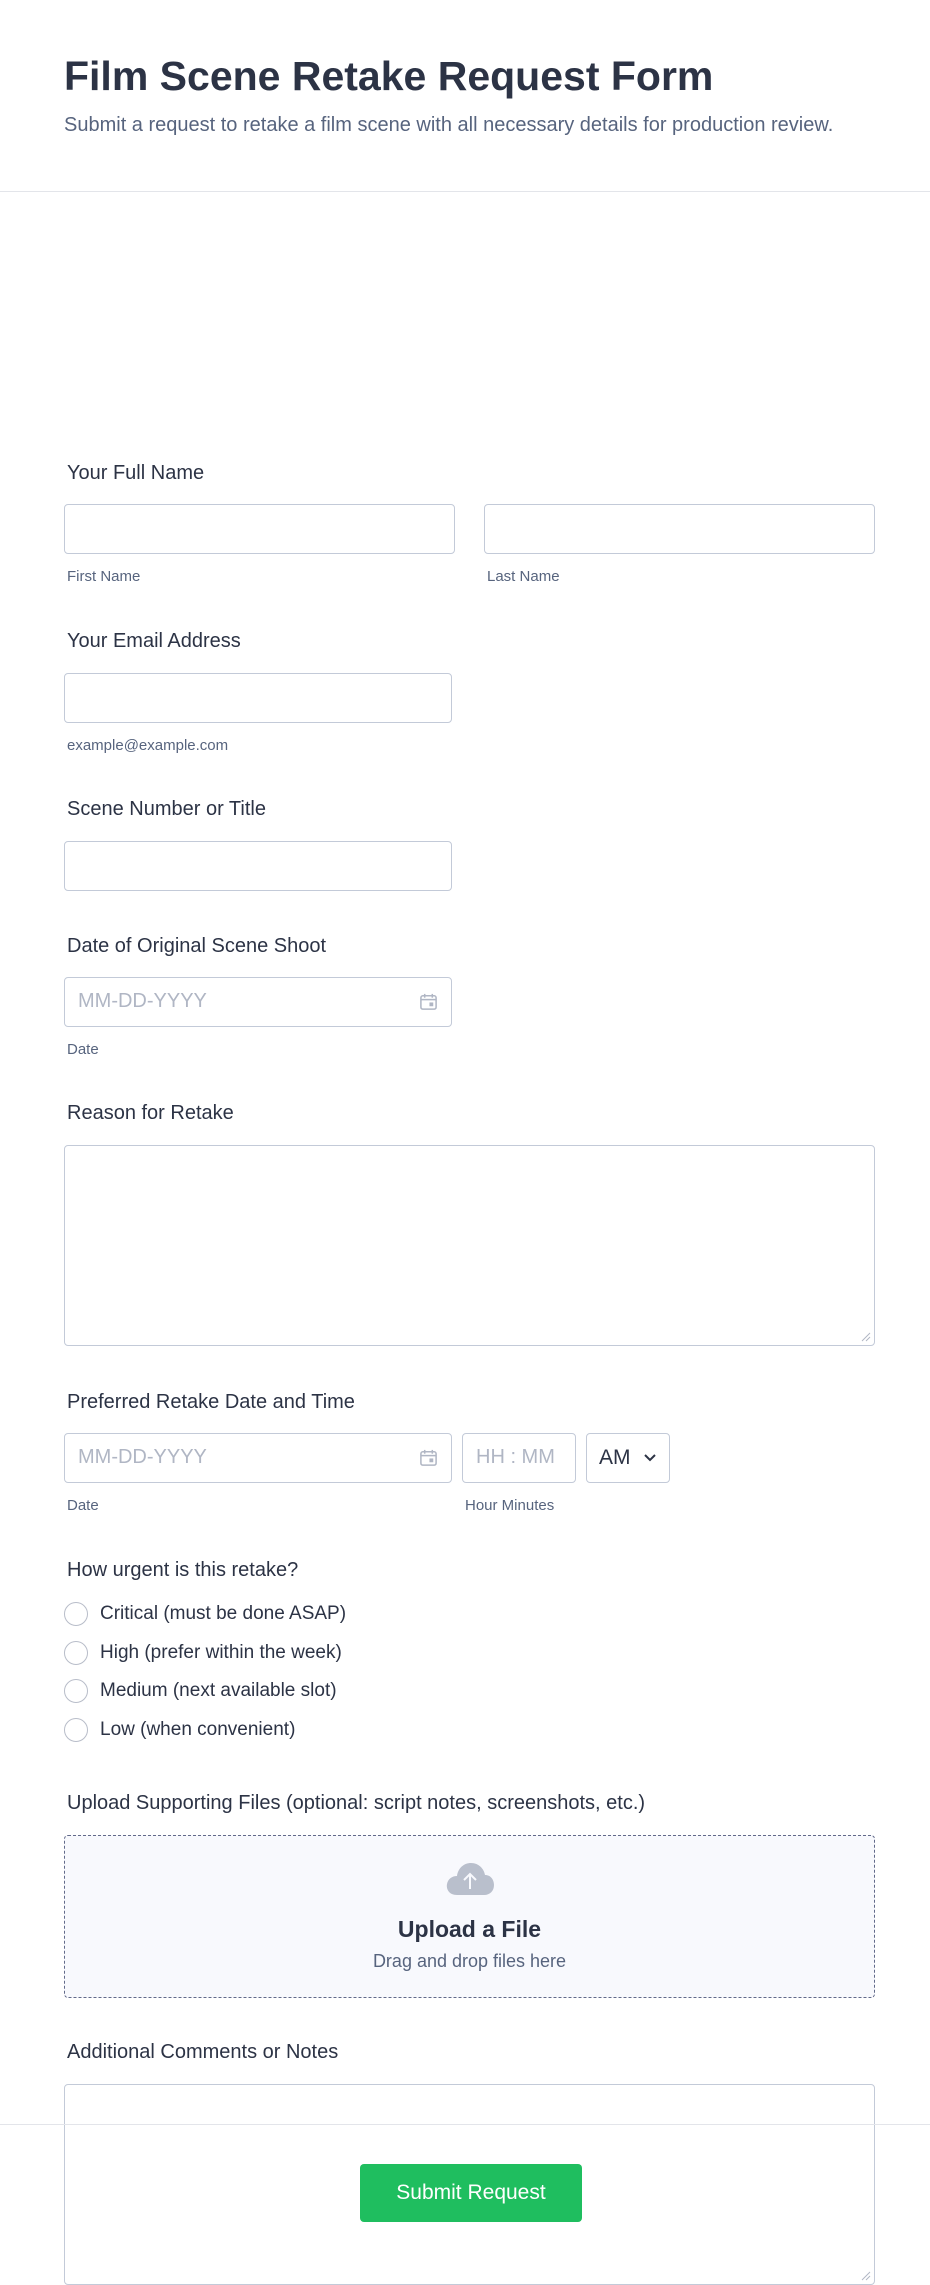  What do you see at coordinates (259, 529) in the screenshot?
I see `first-name-input` at bounding box center [259, 529].